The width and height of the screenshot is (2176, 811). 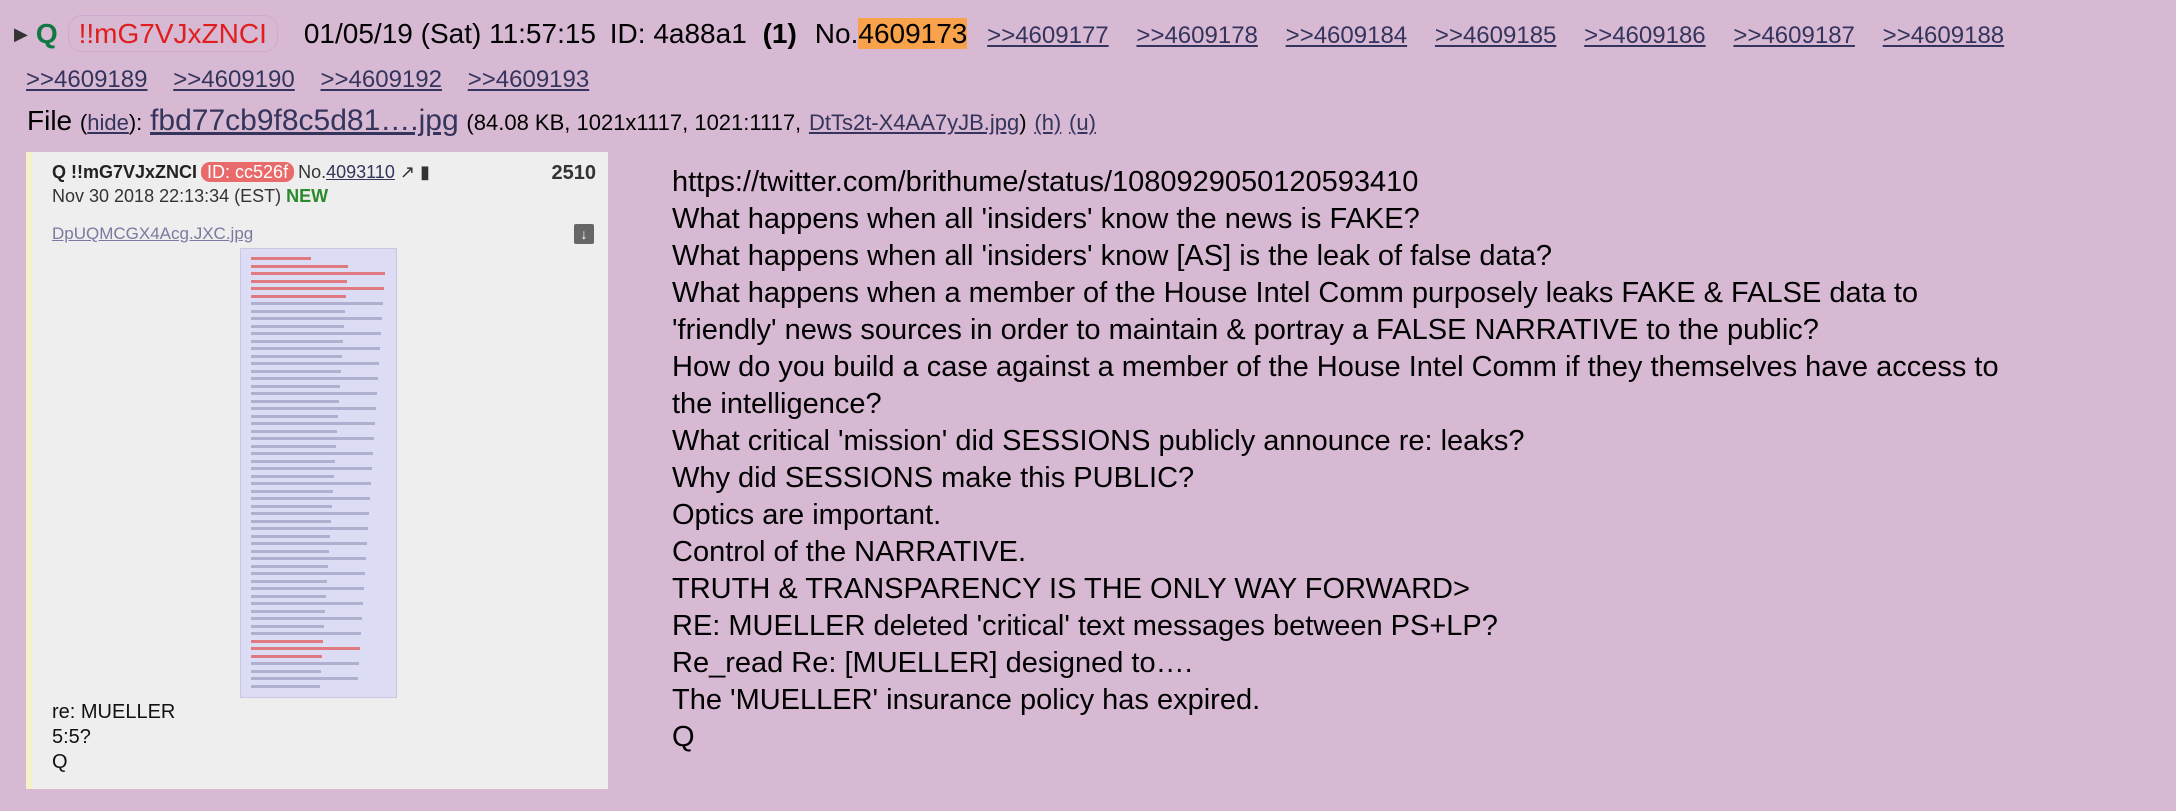 I want to click on backlink: >>4609184, so click(x=1346, y=35).